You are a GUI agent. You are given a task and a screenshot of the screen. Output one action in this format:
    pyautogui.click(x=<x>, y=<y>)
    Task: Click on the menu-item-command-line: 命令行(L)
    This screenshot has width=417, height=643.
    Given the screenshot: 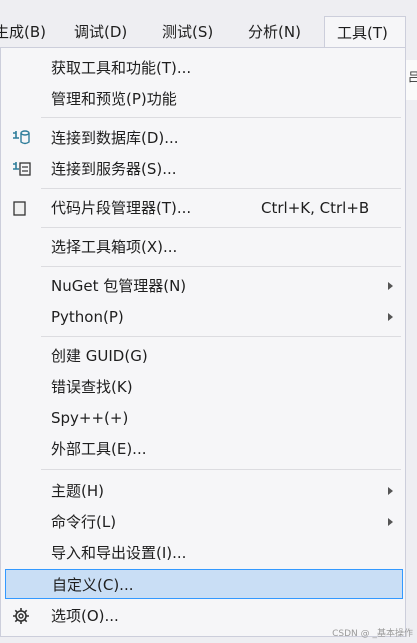 What is the action you would take?
    pyautogui.click(x=204, y=522)
    